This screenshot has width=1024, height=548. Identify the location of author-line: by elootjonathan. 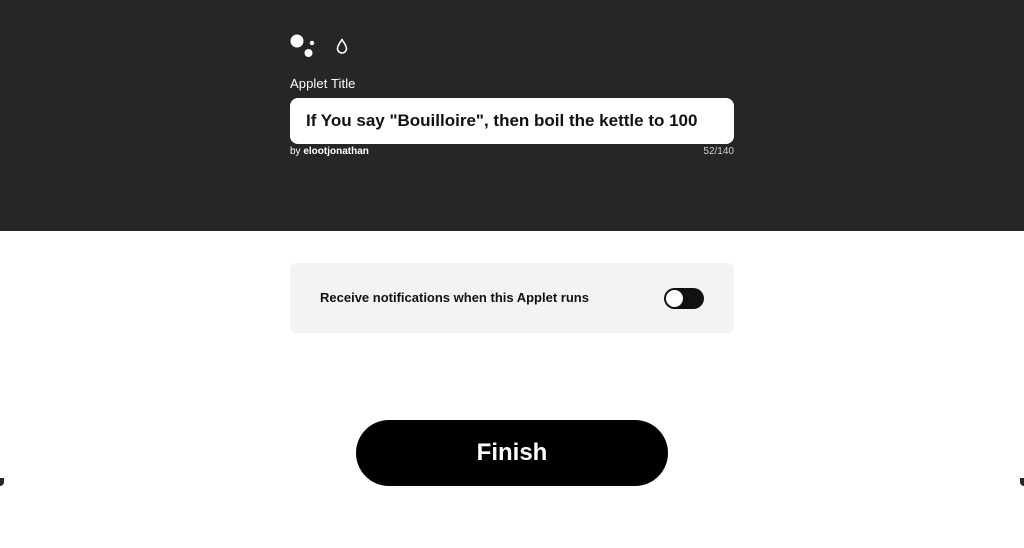
(329, 151).